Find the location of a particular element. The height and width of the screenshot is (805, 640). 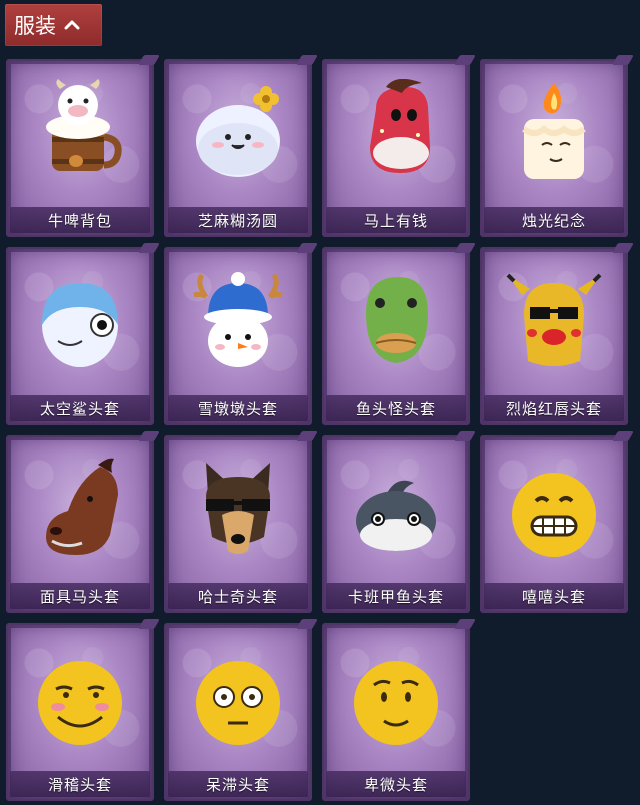

costume-item-card: 鱼头怪头套 is located at coordinates (399, 334).